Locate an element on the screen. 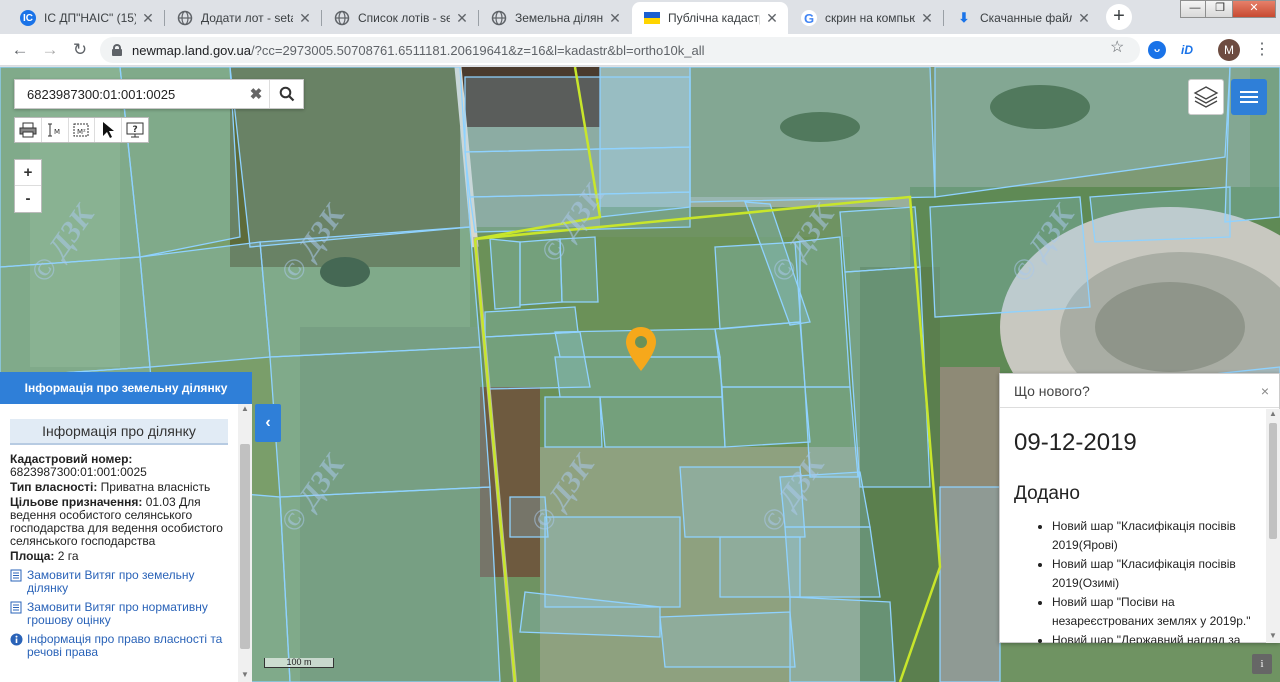 The width and height of the screenshot is (1280, 682). cursor-icon is located at coordinates (109, 130).